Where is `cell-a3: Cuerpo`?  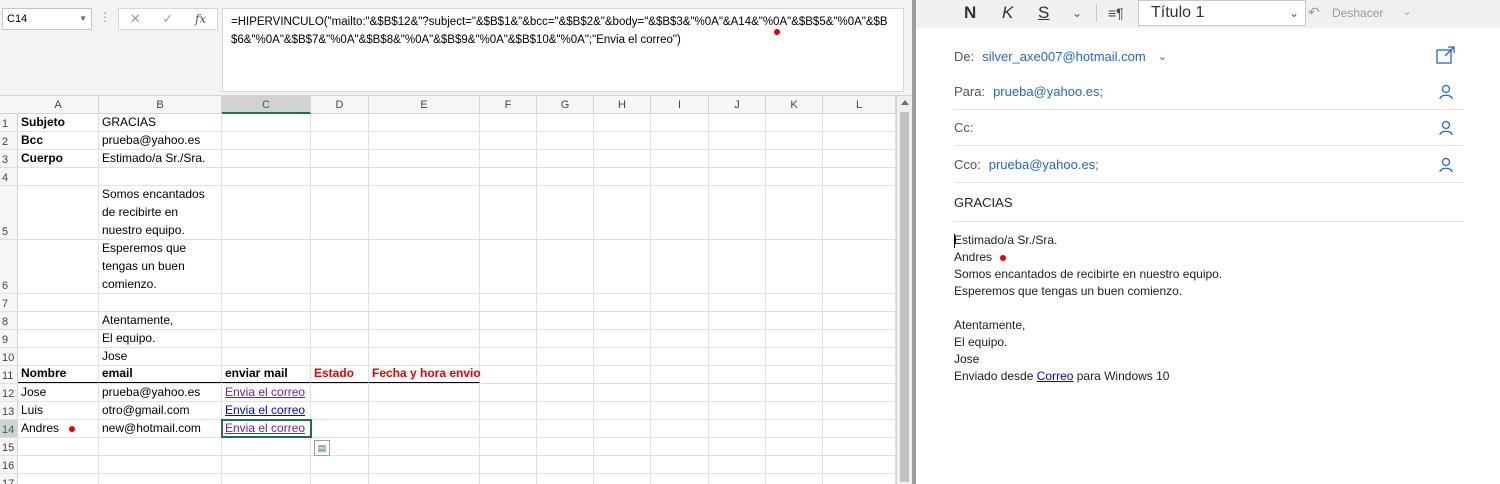 cell-a3: Cuerpo is located at coordinates (58, 158).